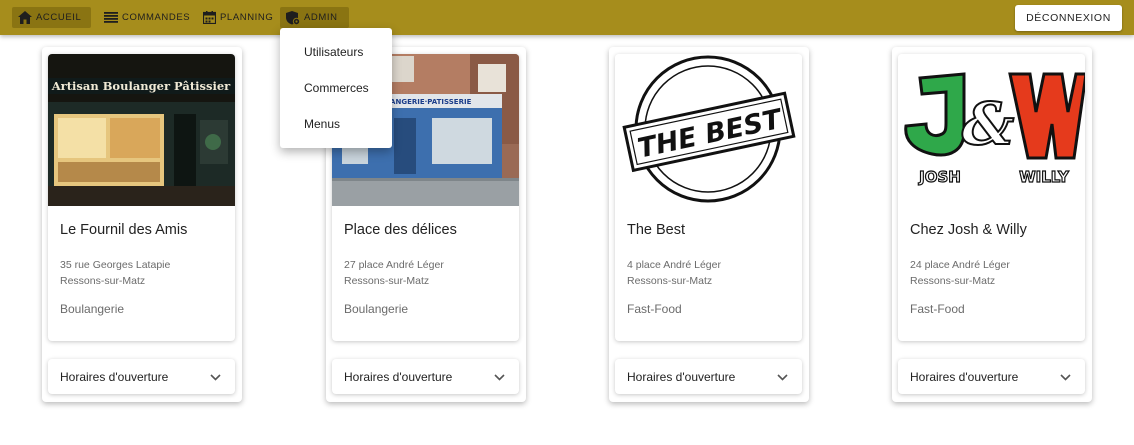  Describe the element at coordinates (939, 177) in the screenshot. I see `logo-left-text: JOSH` at that location.